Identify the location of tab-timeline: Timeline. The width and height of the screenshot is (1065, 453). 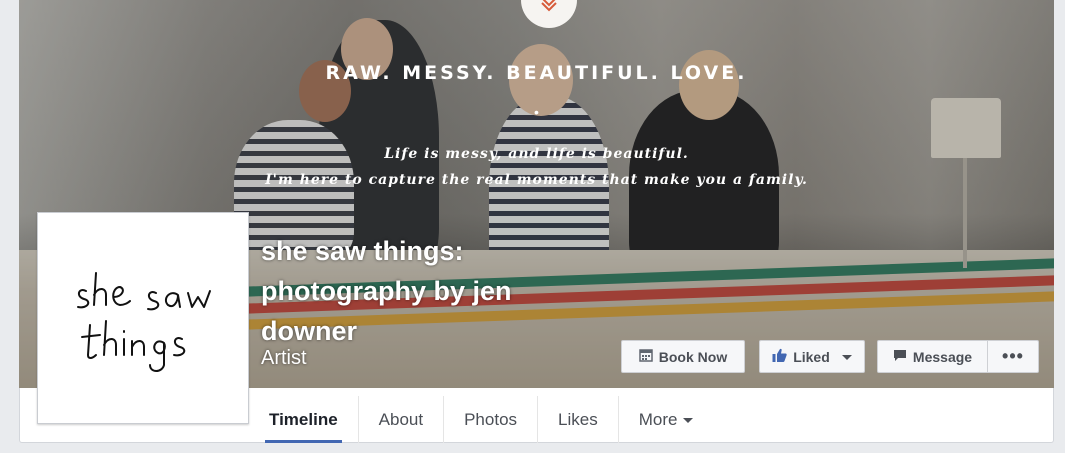
(304, 419).